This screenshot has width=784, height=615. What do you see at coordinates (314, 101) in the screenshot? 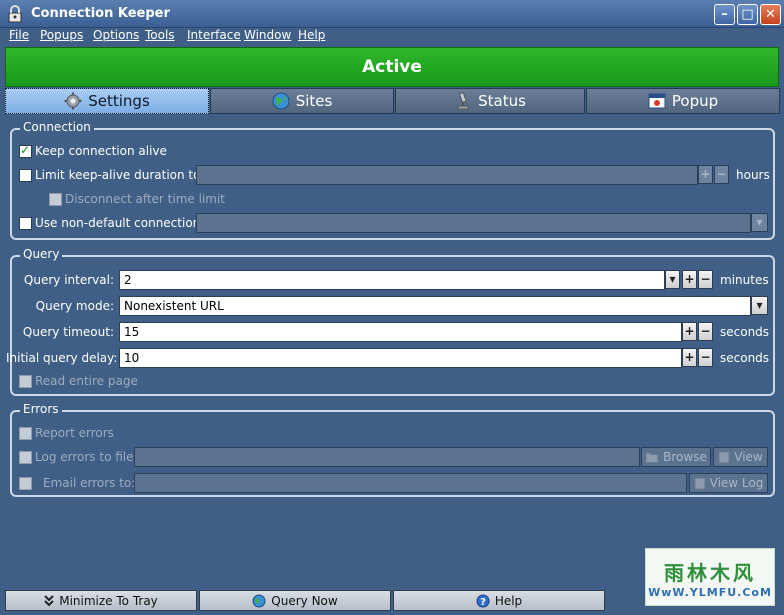
I see `tab-sites-label: Sites` at bounding box center [314, 101].